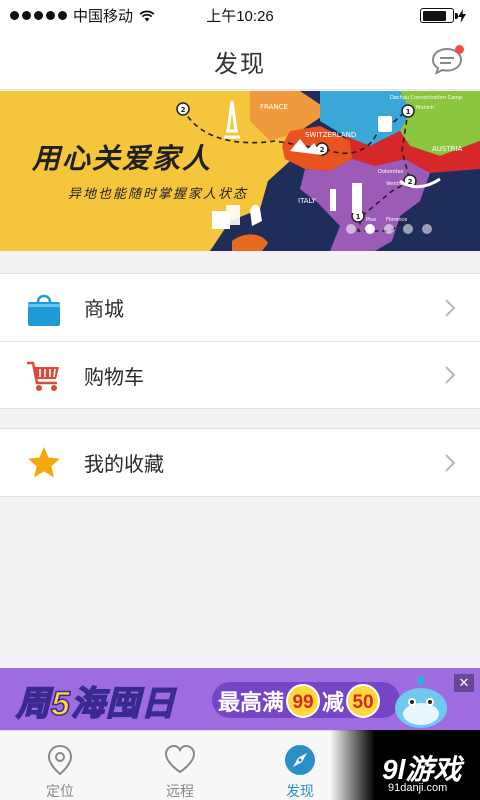 This screenshot has height=800, width=480. What do you see at coordinates (183, 110) in the screenshot?
I see `svg-text: 2` at bounding box center [183, 110].